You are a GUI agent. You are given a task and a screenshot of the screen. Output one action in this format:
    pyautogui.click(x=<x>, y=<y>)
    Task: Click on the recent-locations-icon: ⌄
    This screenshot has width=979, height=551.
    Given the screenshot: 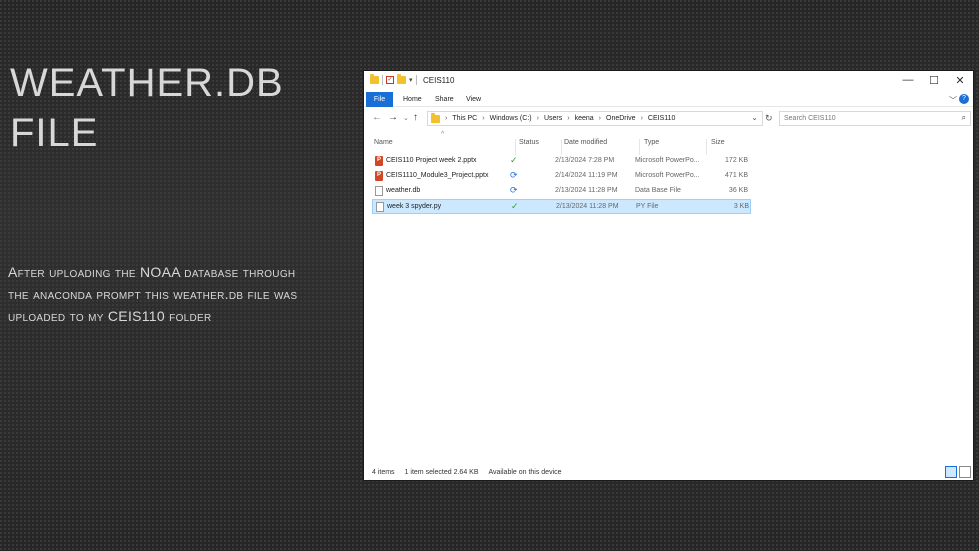 What is the action you would take?
    pyautogui.click(x=406, y=118)
    